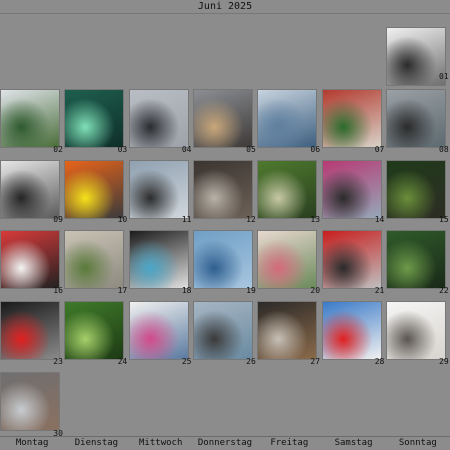  I want to click on tree-photo, so click(30, 118).